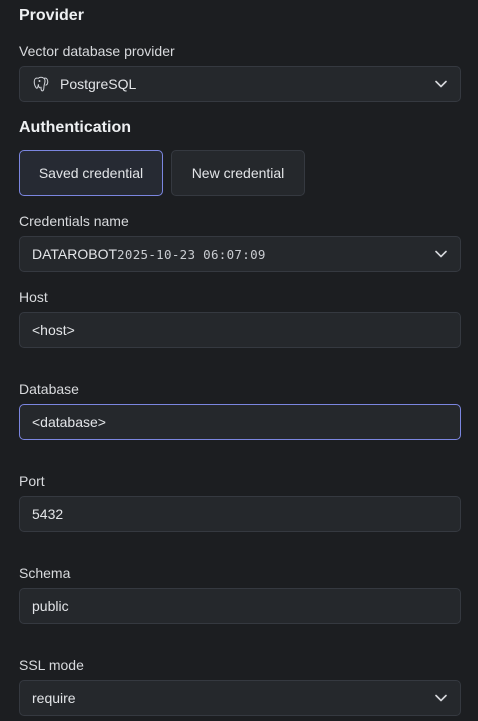 The height and width of the screenshot is (721, 478). I want to click on credential-timestamp: 2025-10-23 06:07:09, so click(191, 254).